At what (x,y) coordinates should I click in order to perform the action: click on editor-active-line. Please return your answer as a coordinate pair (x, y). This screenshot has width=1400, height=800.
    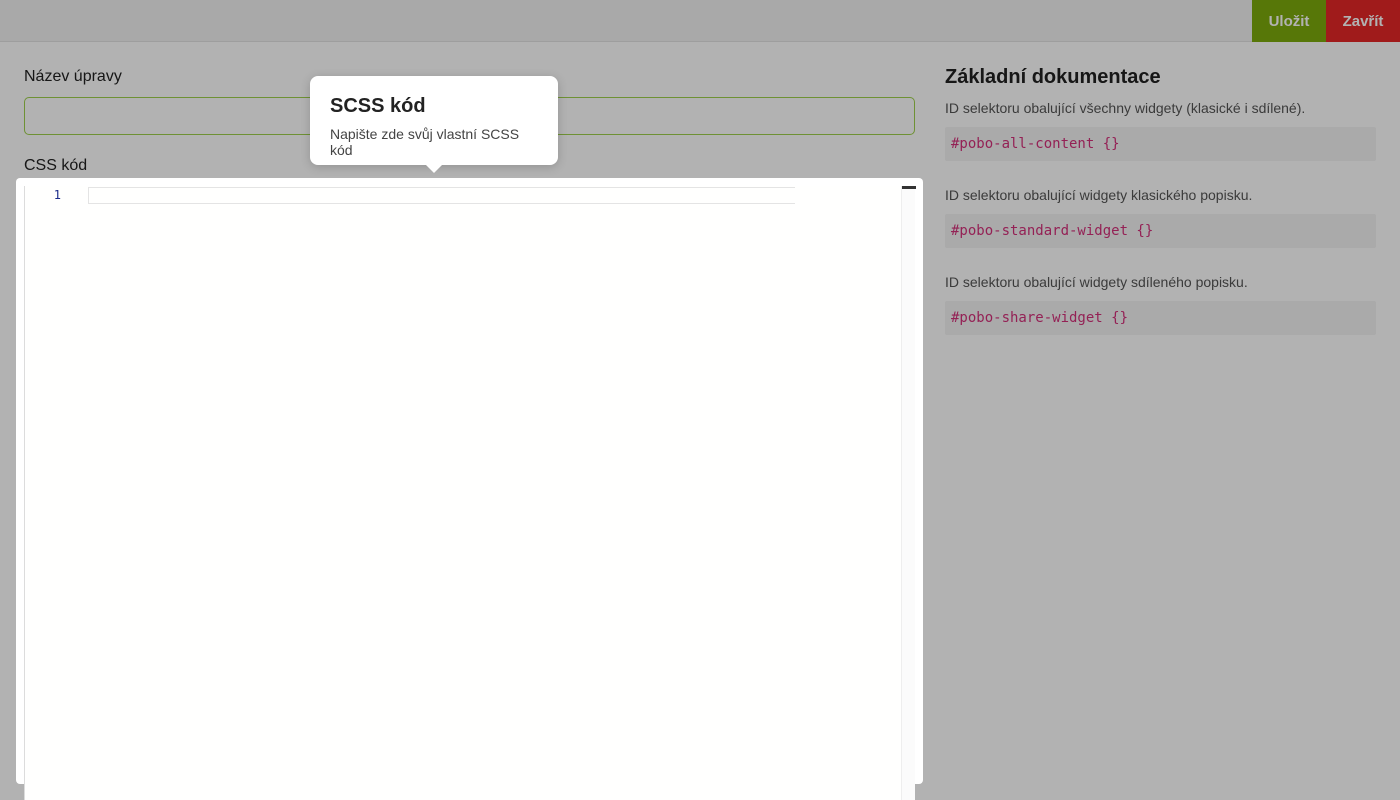
    Looking at the image, I should click on (441, 195).